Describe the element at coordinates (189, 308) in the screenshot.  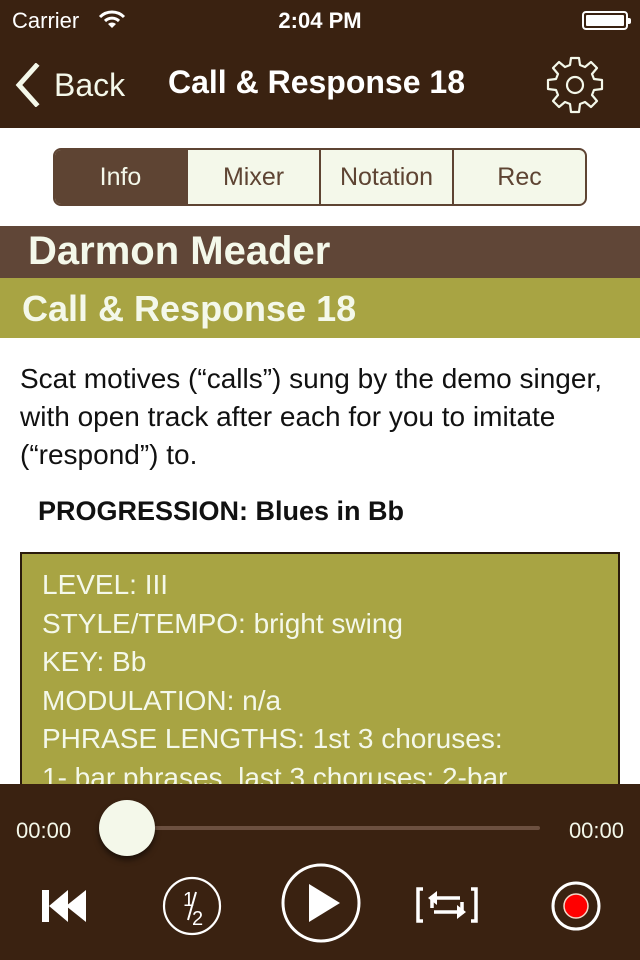
I see `track-title: Call & Response 18` at that location.